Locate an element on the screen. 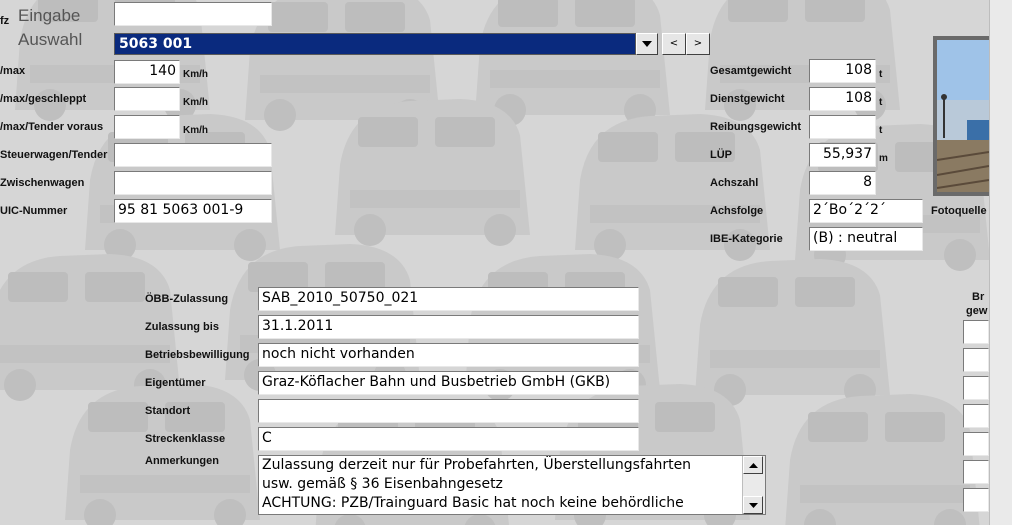 The width and height of the screenshot is (1012, 525). gesamtgewicht-input: 108 is located at coordinates (842, 71).